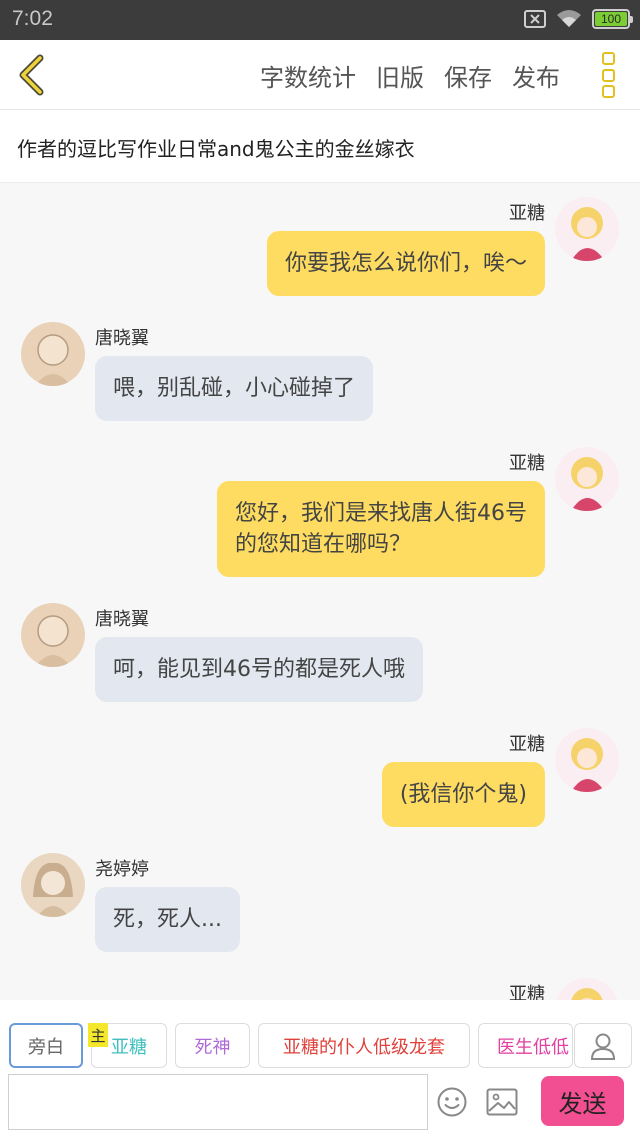 The width and height of the screenshot is (640, 1138). I want to click on save-button: 保存, so click(468, 75).